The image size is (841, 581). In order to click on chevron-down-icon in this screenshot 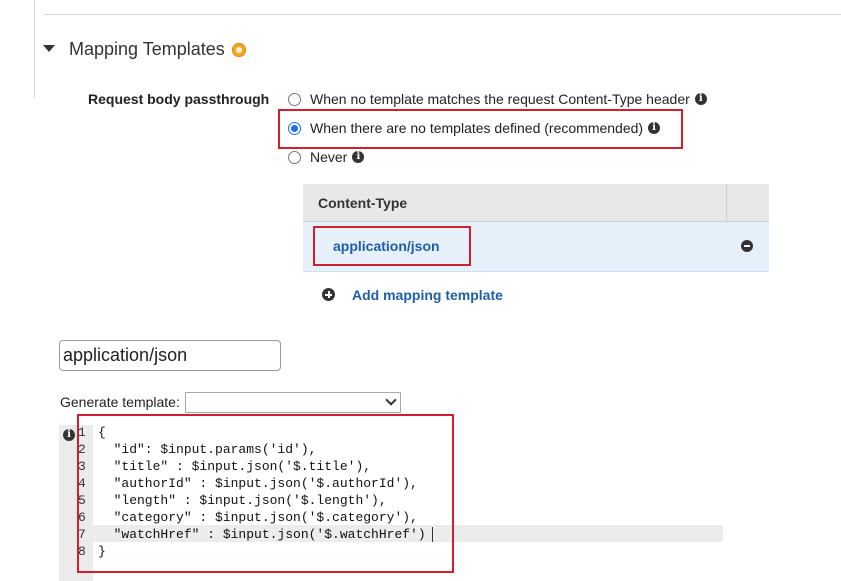, I will do `click(391, 400)`.